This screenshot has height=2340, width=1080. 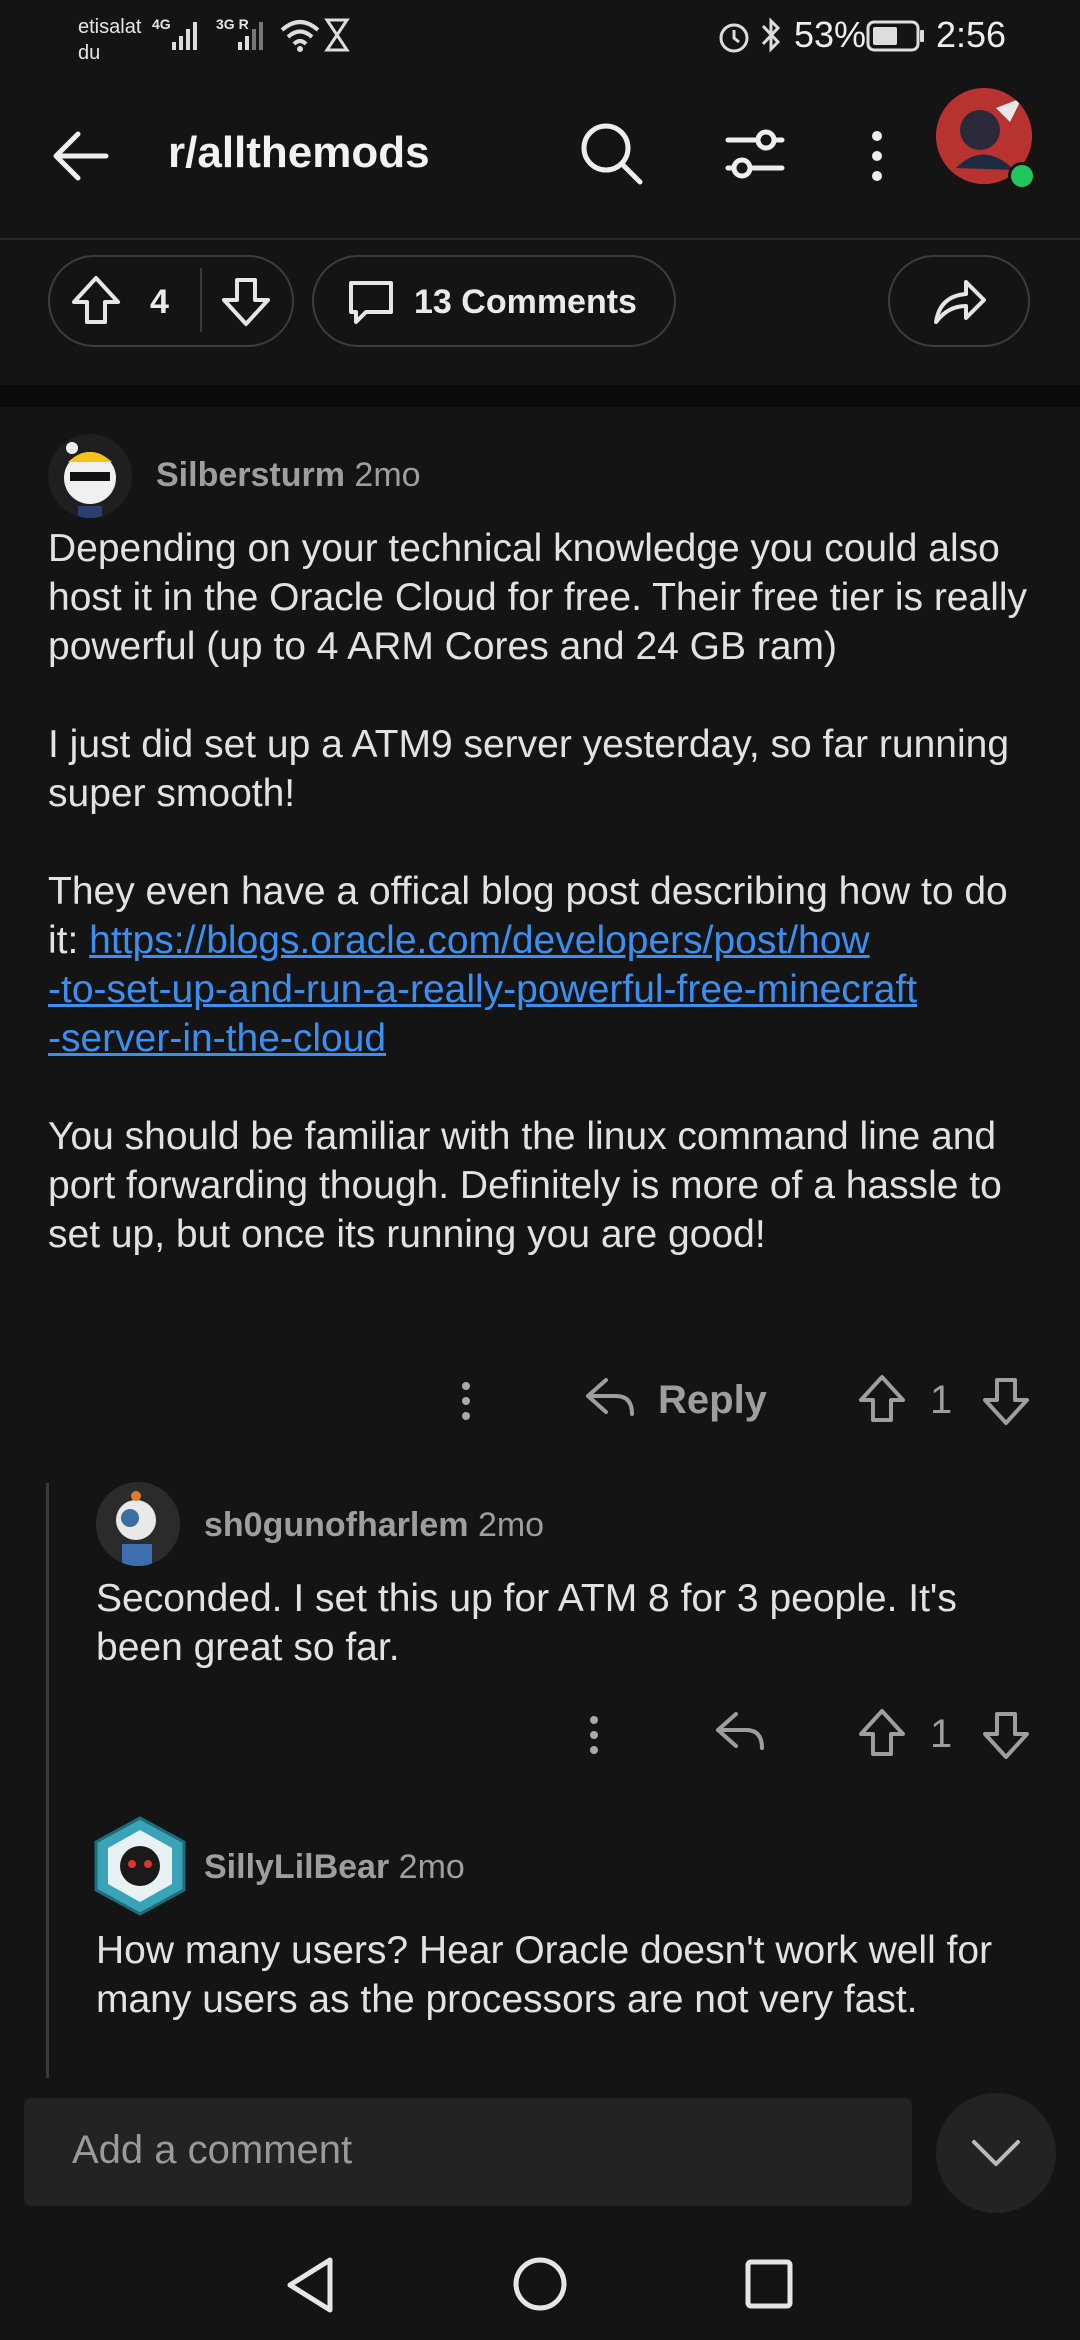 I want to click on comments-label: 13 Comments, so click(x=525, y=302).